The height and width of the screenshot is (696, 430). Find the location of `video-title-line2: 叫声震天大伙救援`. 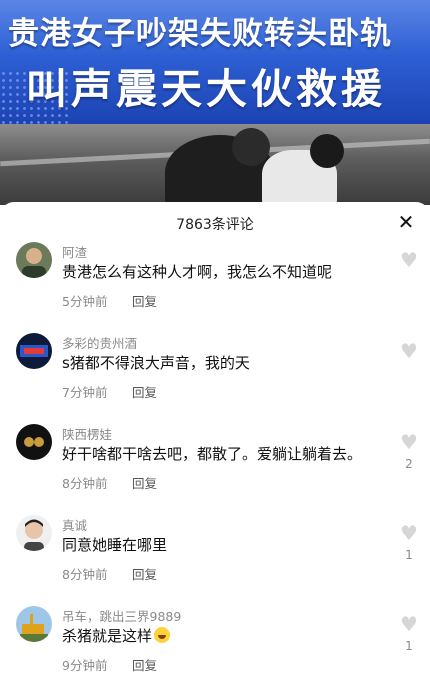

video-title-line2: 叫声震天大伙救援 is located at coordinates (206, 89).